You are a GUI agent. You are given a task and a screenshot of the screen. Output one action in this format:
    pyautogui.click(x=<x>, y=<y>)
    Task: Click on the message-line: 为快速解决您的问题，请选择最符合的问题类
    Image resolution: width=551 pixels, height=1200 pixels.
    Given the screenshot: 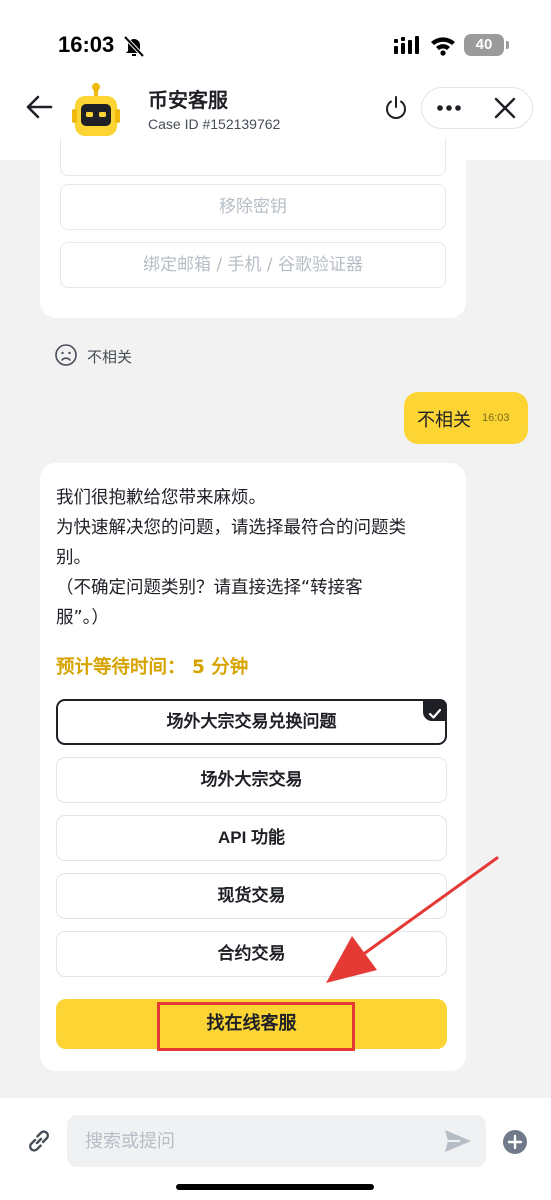 What is the action you would take?
    pyautogui.click(x=231, y=528)
    